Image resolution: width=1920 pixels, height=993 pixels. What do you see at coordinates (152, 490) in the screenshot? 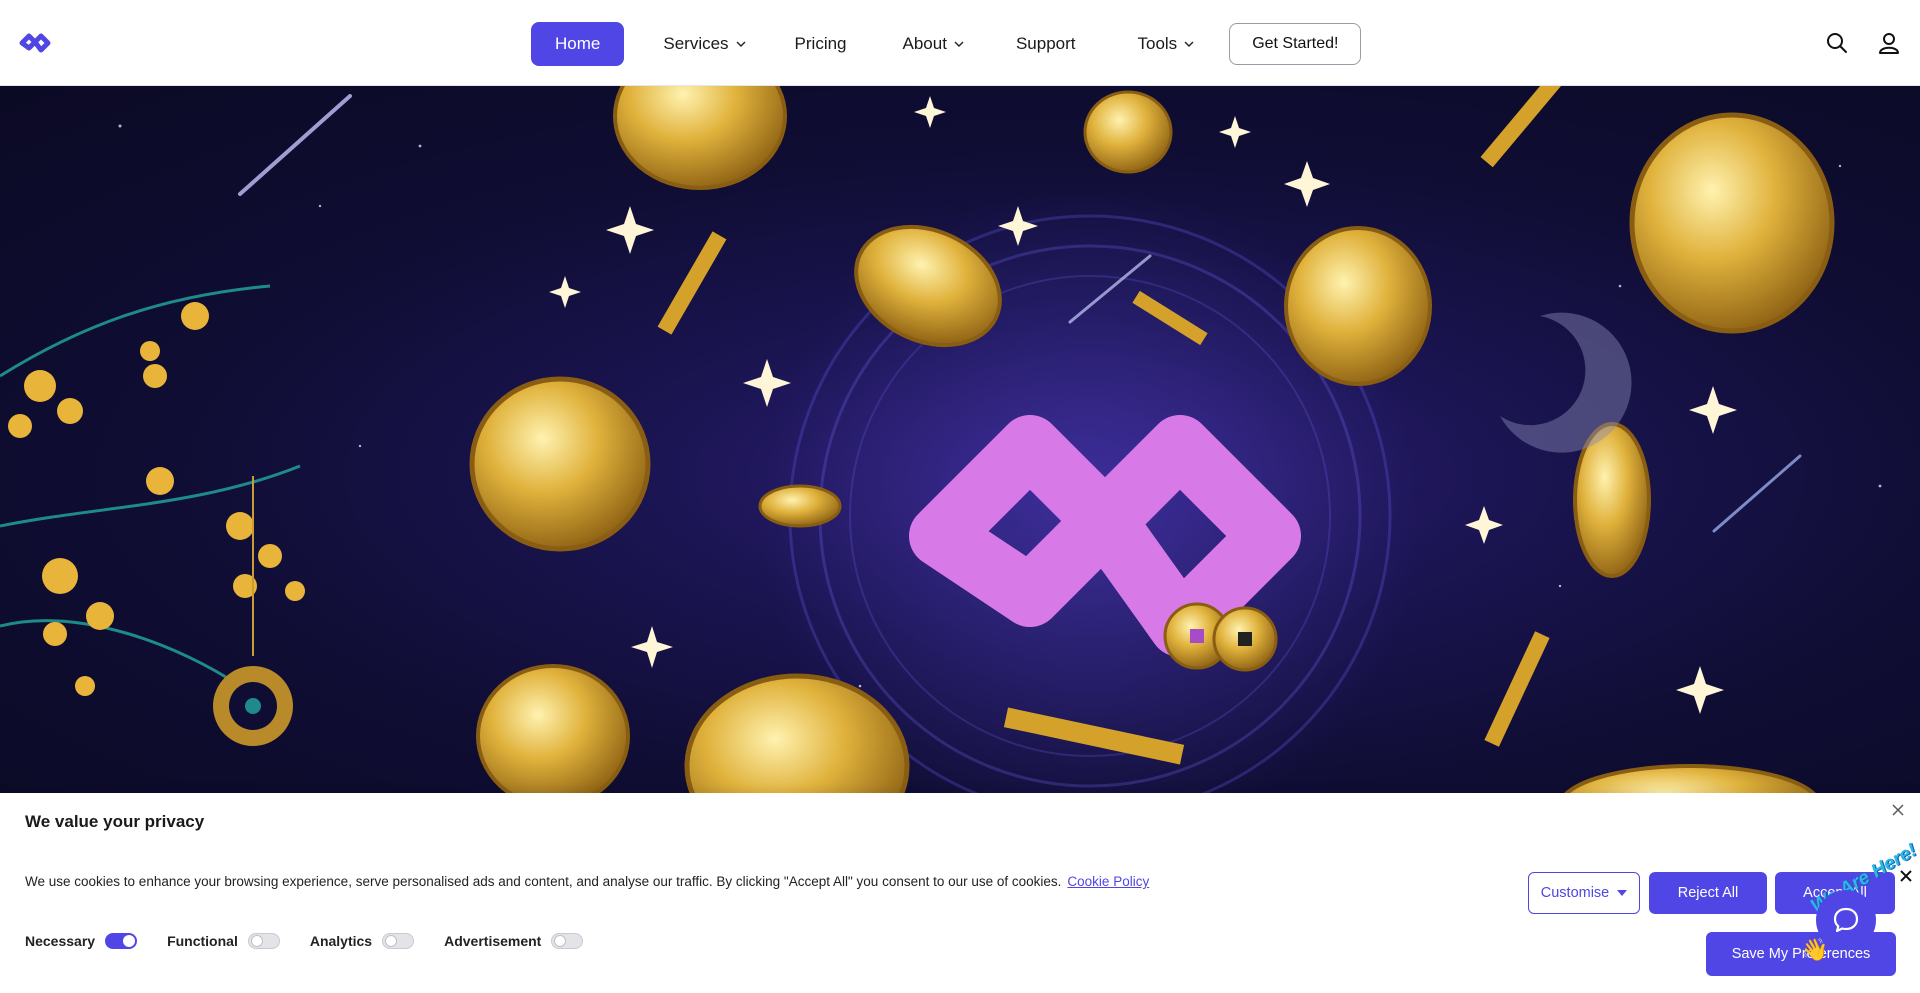
I see `blossom-branch` at bounding box center [152, 490].